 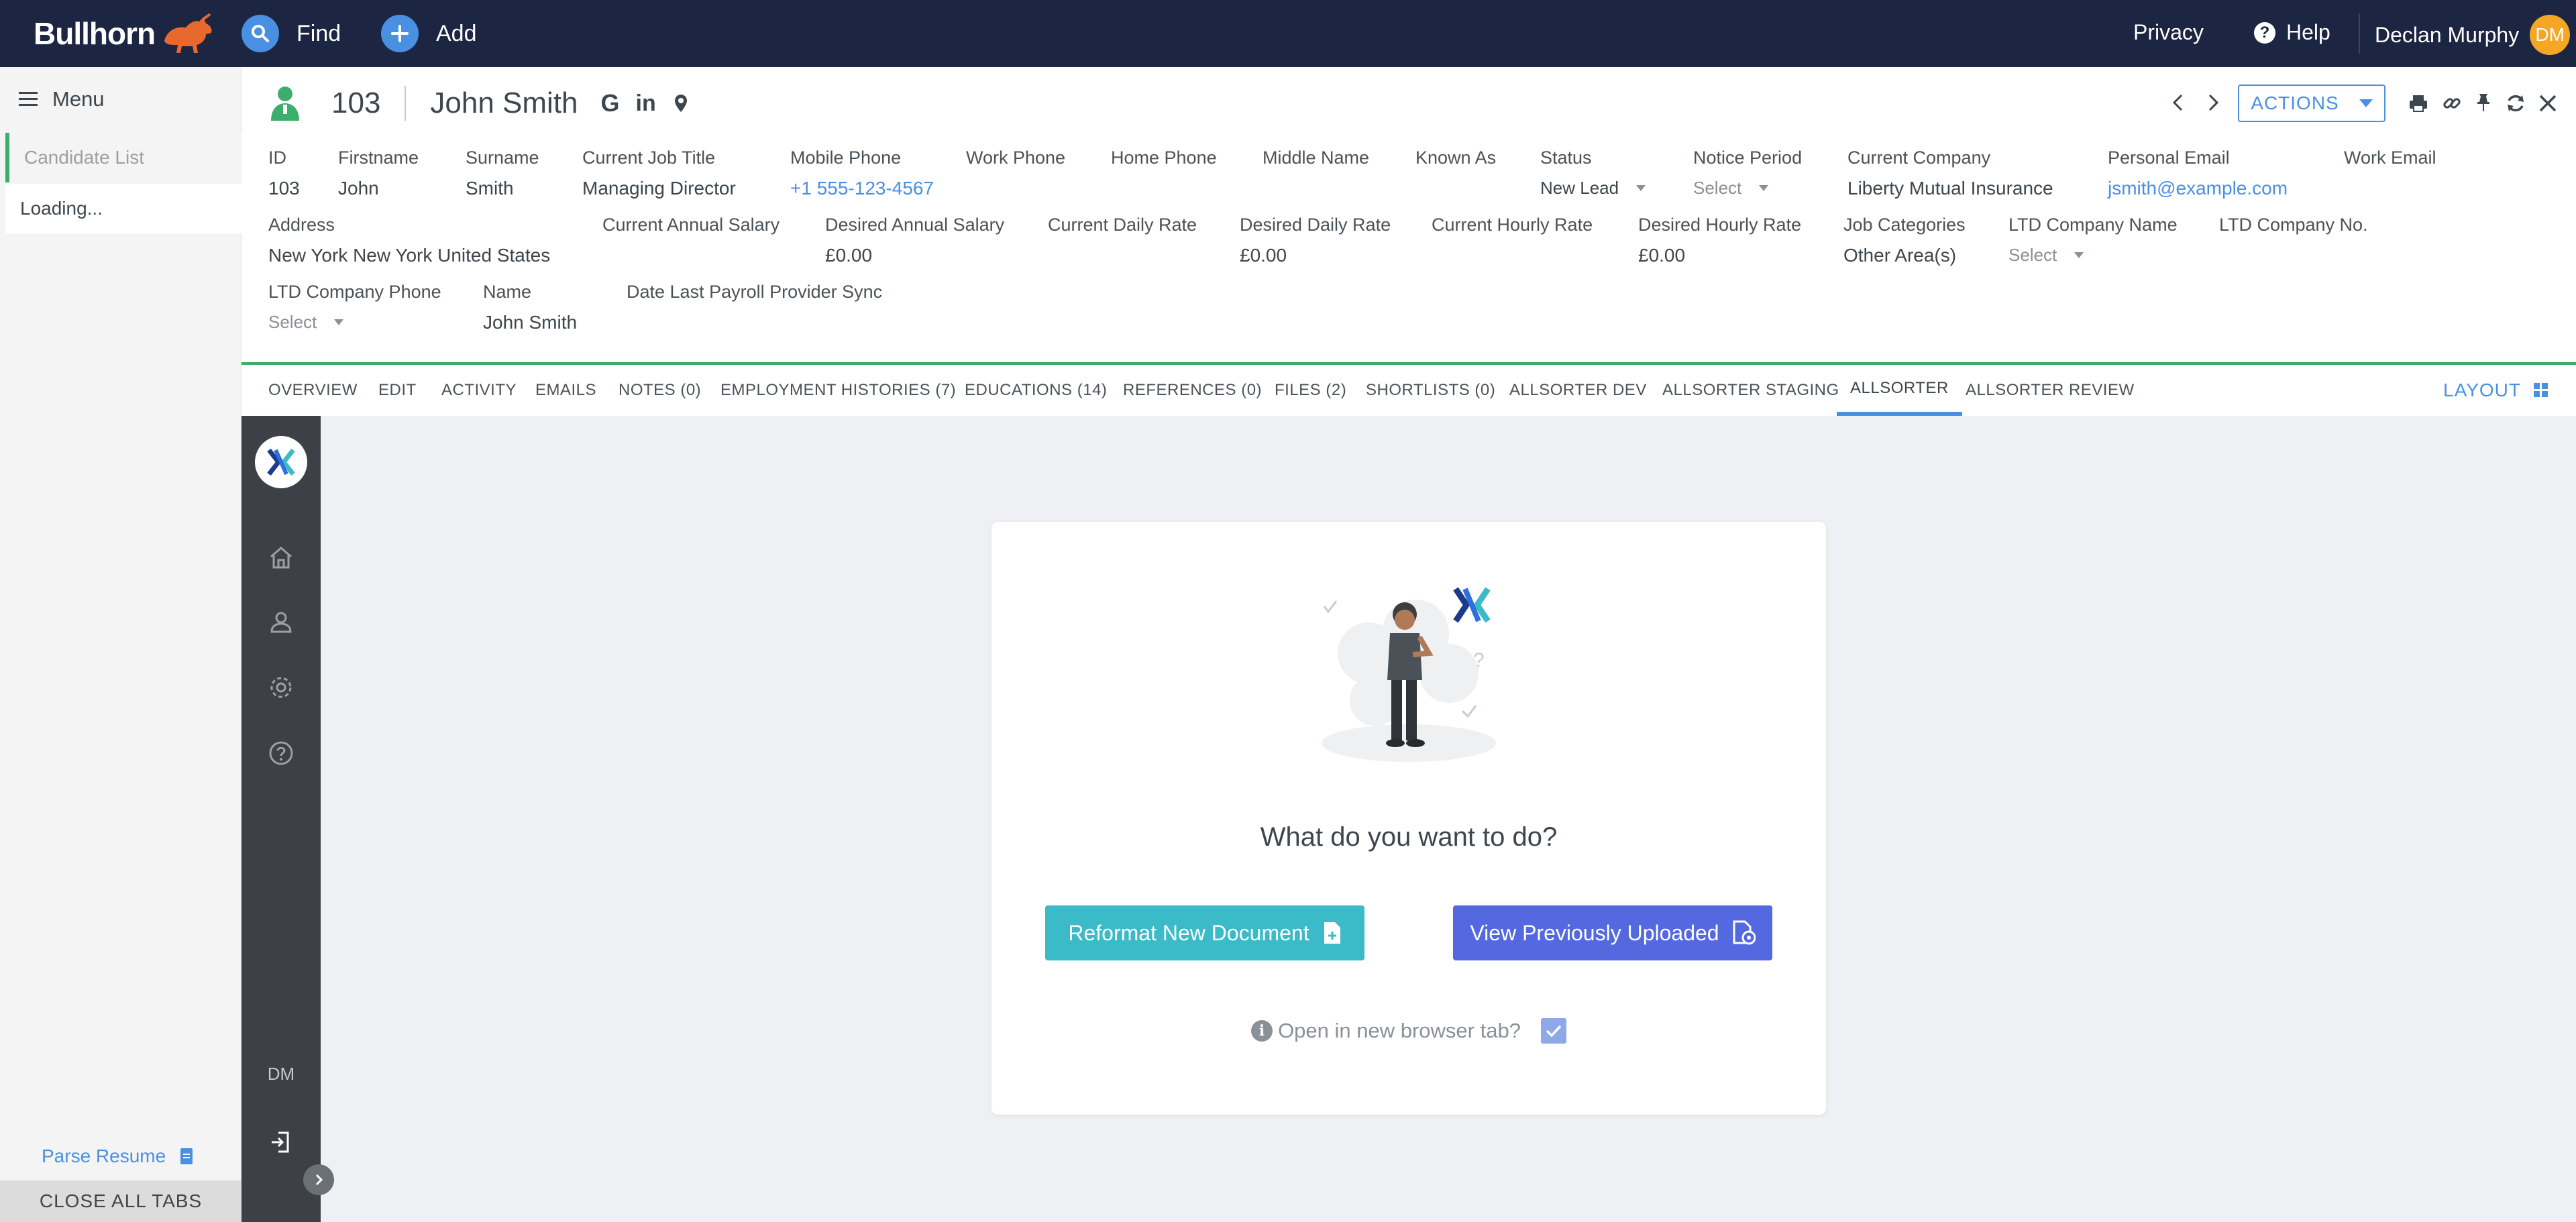 What do you see at coordinates (1641, 188) in the screenshot?
I see `chevron-down-icon` at bounding box center [1641, 188].